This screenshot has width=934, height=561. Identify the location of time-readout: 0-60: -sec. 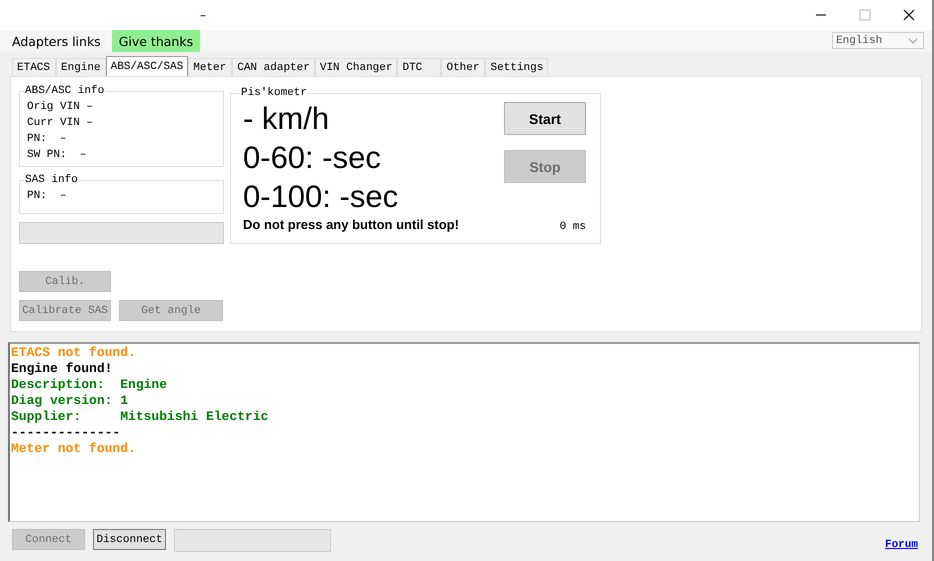
(312, 158).